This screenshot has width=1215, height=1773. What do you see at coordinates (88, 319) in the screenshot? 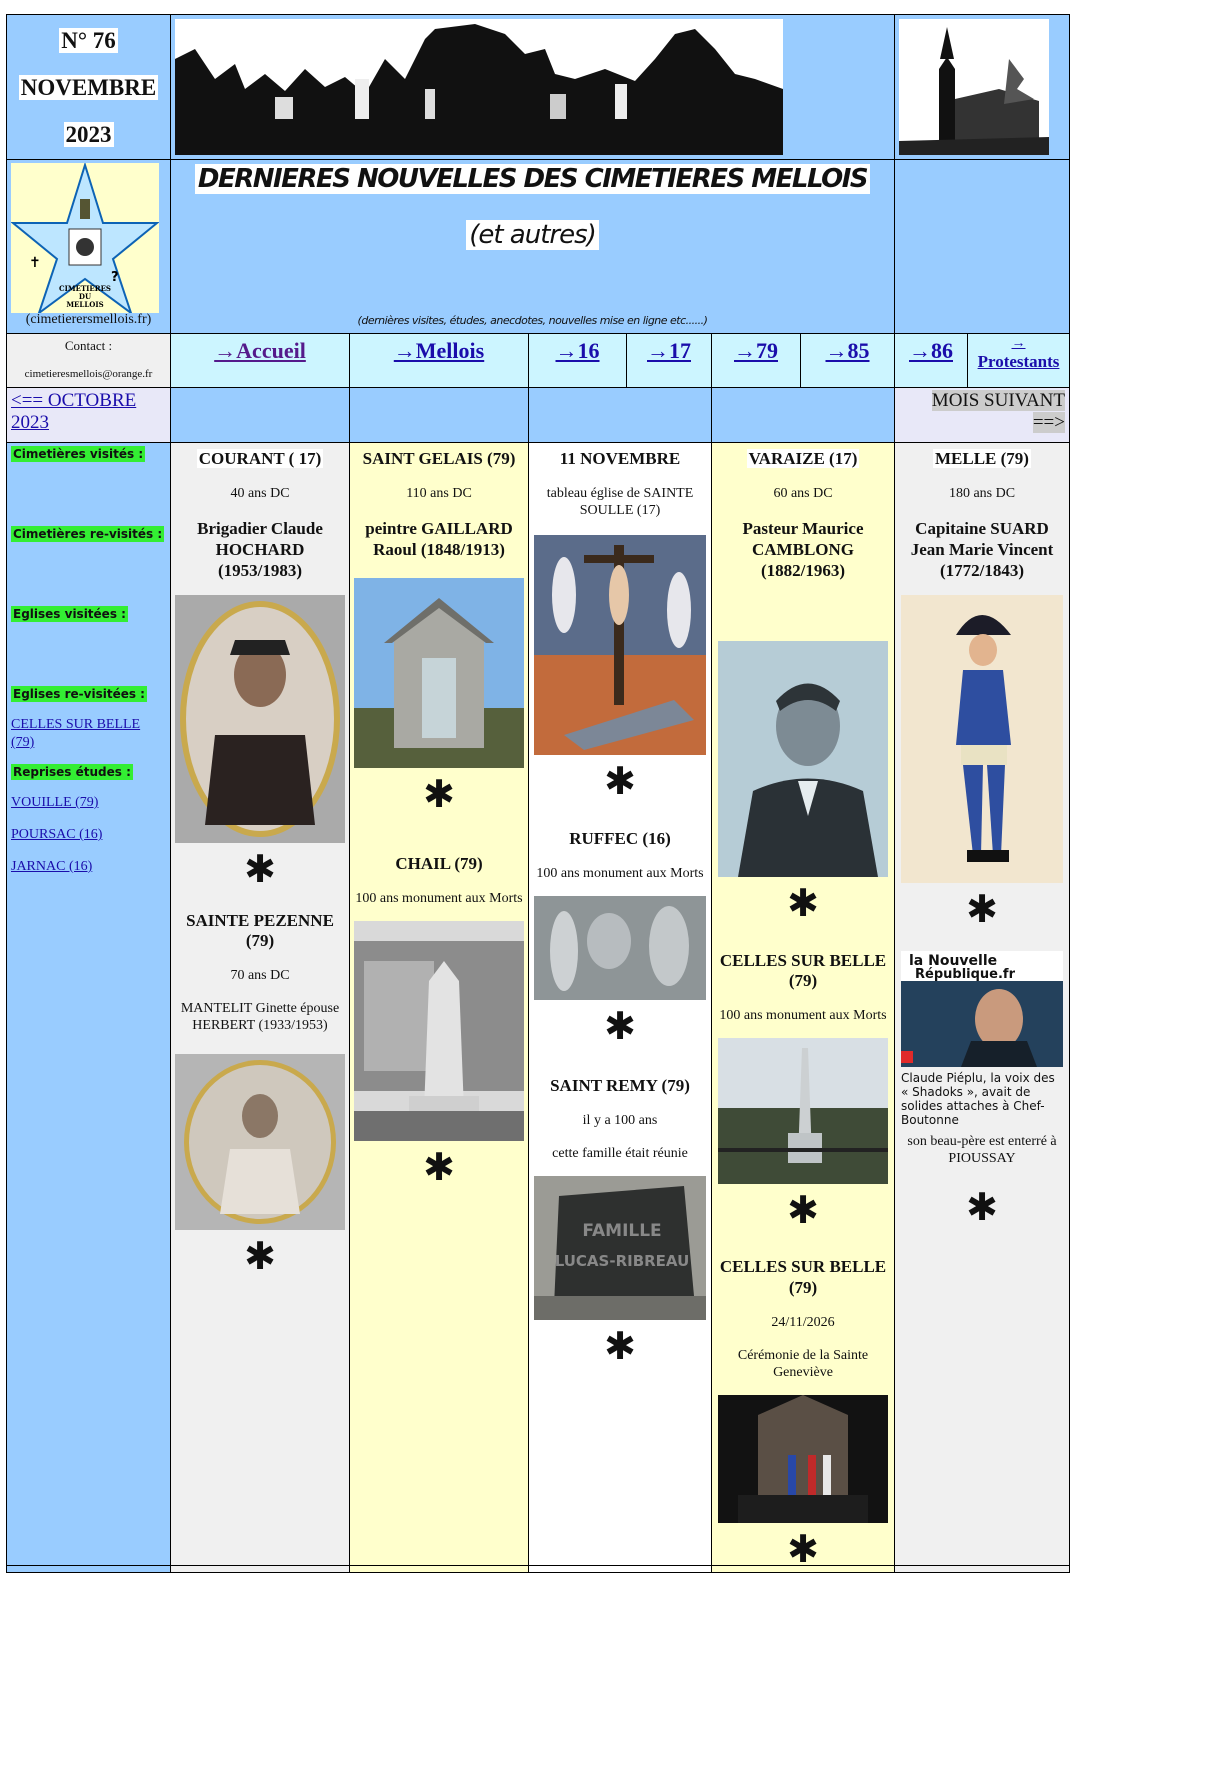
I see `logo-caption: (cimetierersmellois.fr)` at bounding box center [88, 319].